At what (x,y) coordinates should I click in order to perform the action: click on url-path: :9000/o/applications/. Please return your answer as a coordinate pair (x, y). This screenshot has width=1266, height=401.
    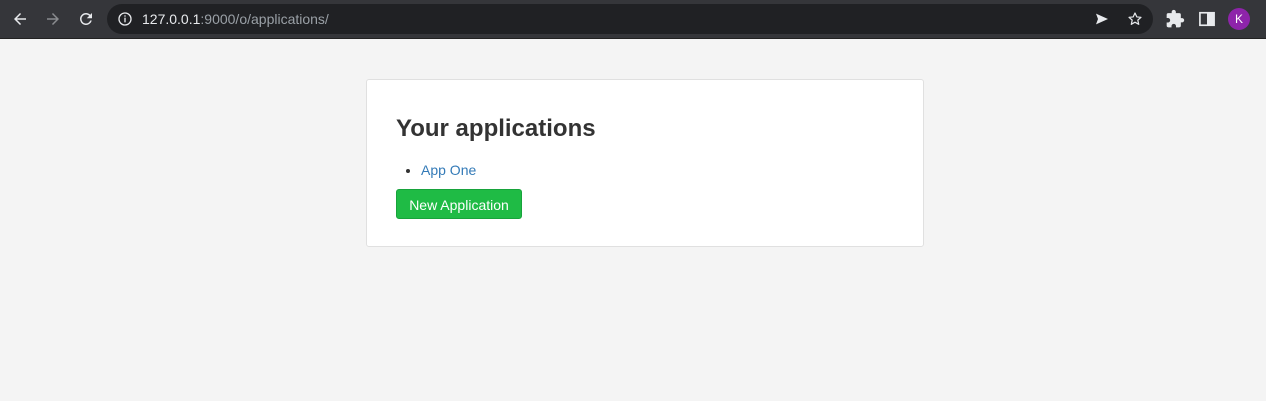
    Looking at the image, I should click on (264, 19).